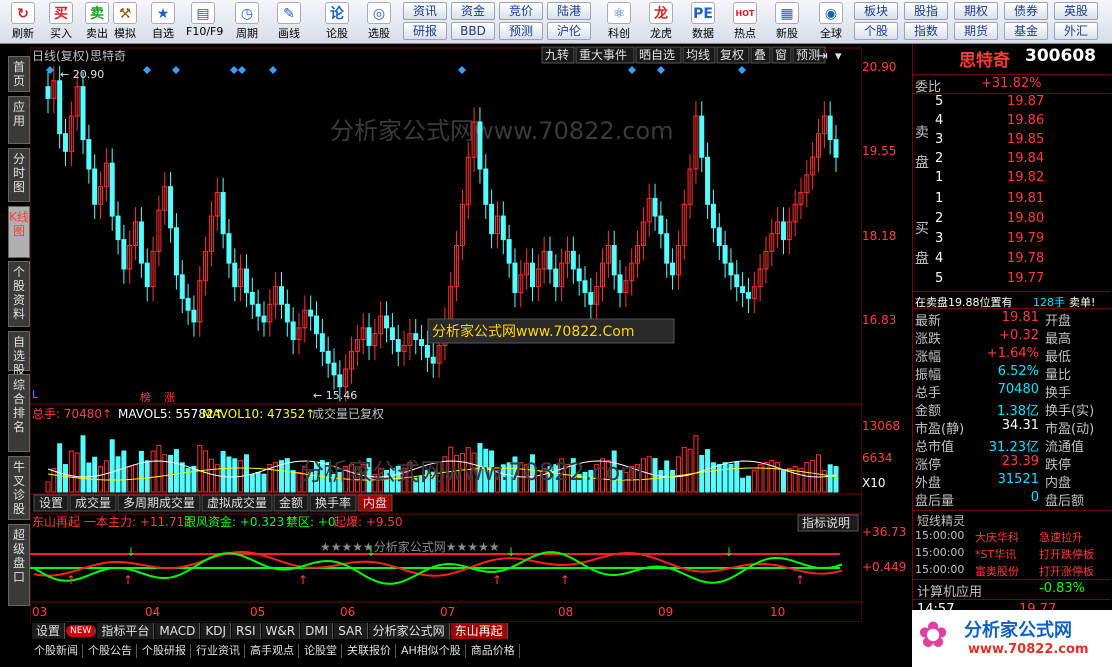  I want to click on toolbar-market-0: 板块, so click(876, 11).